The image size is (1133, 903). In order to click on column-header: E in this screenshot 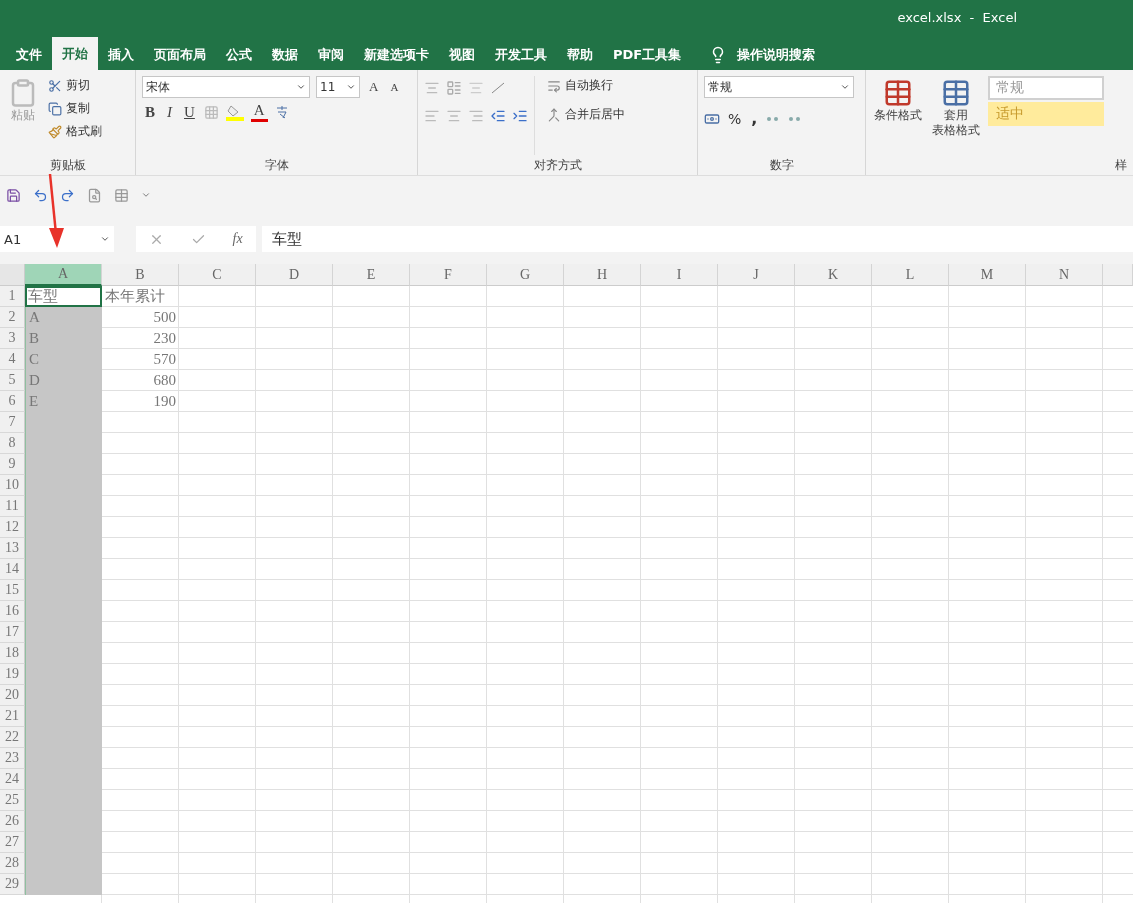, I will do `click(371, 275)`.